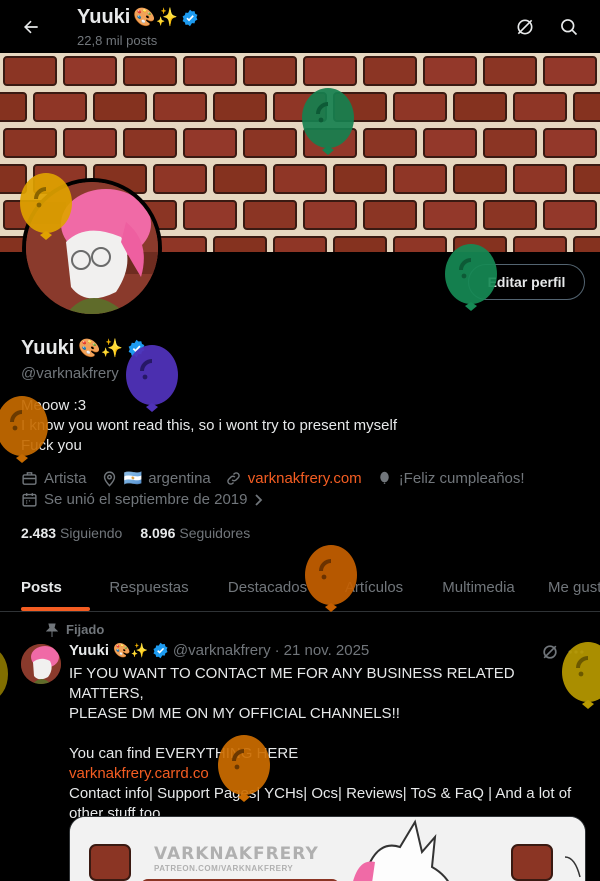 This screenshot has width=600, height=881. Describe the element at coordinates (39, 533) in the screenshot. I see `following-count: 2.483` at that location.